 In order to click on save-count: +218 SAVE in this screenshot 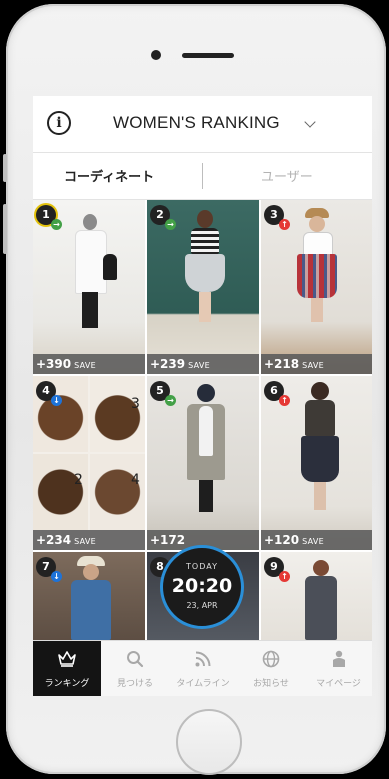, I will do `click(294, 364)`.